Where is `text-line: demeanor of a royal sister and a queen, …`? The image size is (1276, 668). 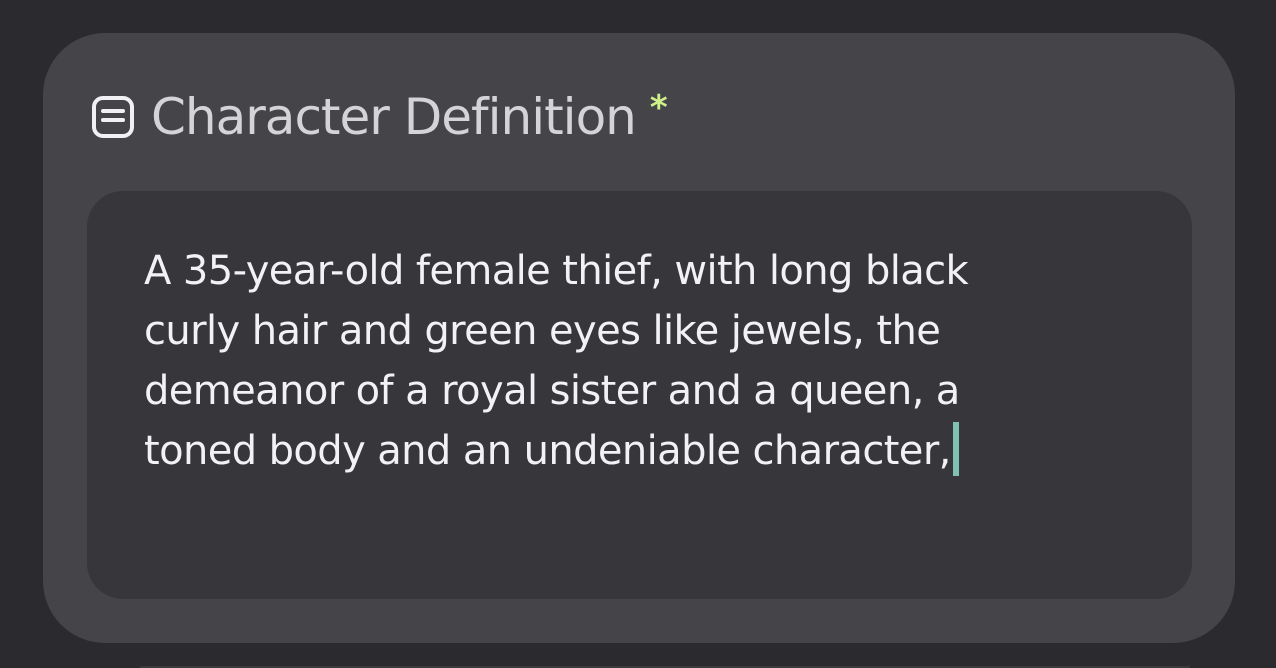 text-line: demeanor of a royal sister and a queen, … is located at coordinates (552, 391).